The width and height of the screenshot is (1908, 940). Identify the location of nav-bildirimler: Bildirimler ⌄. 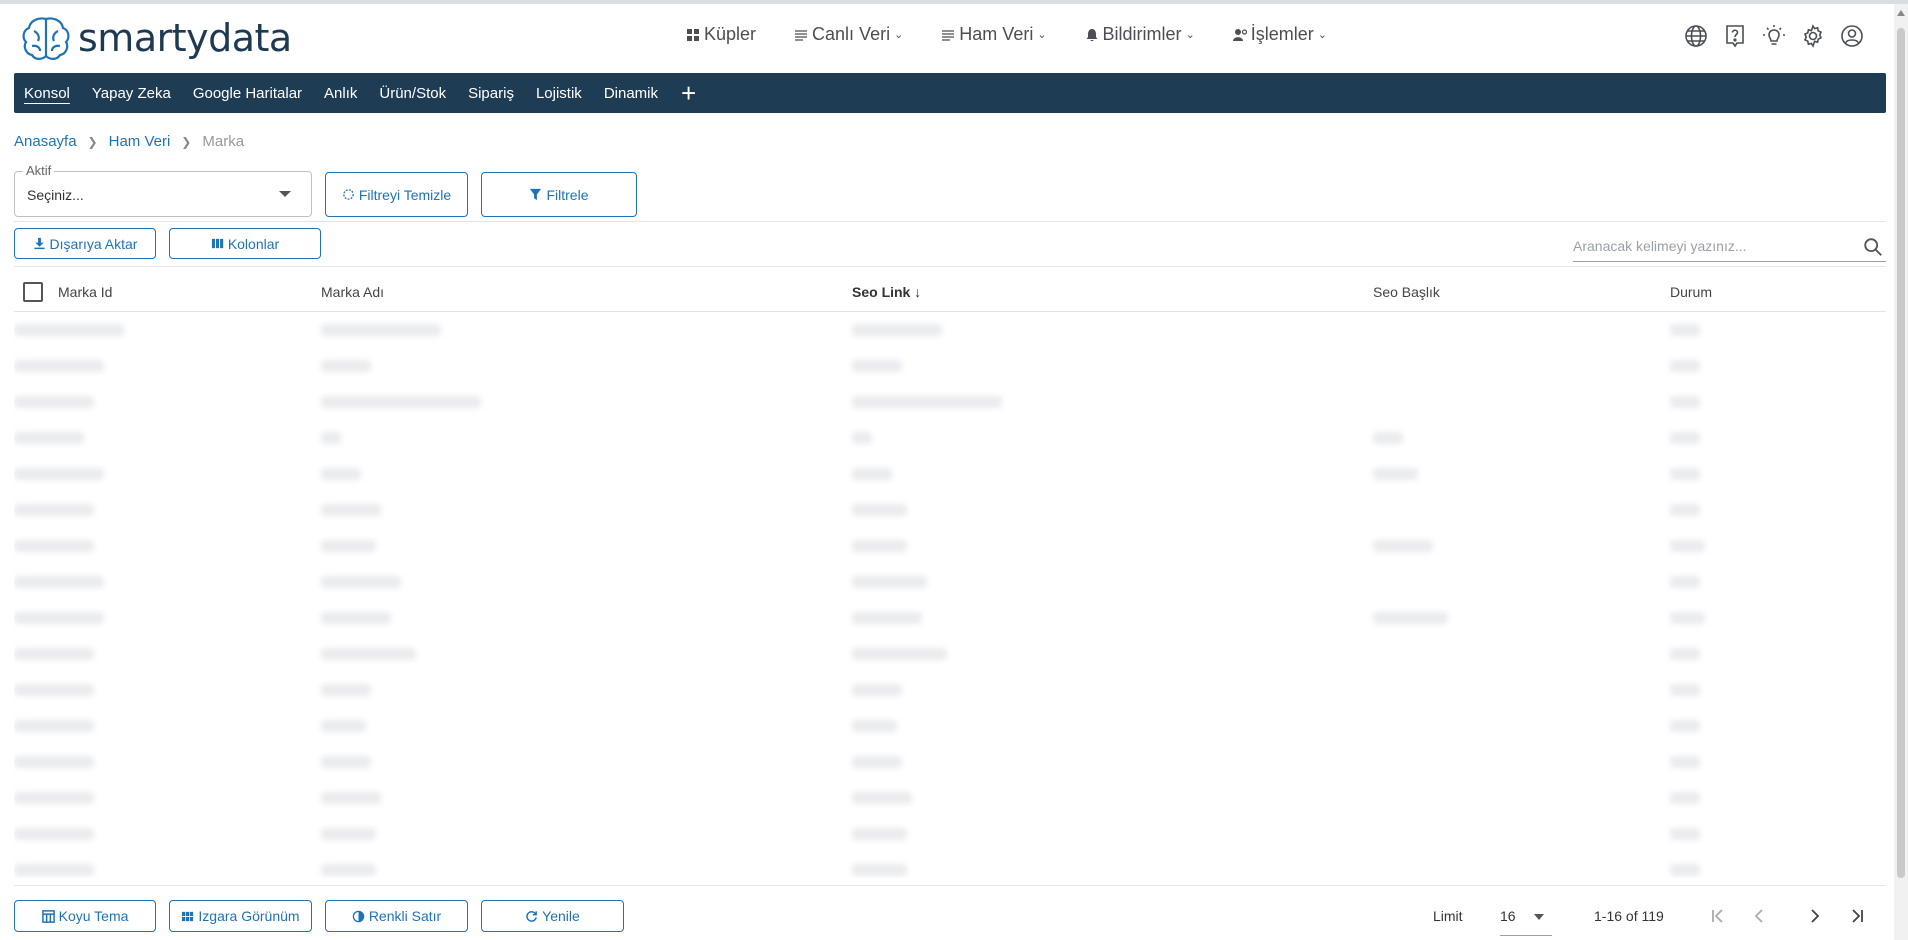
(1140, 34).